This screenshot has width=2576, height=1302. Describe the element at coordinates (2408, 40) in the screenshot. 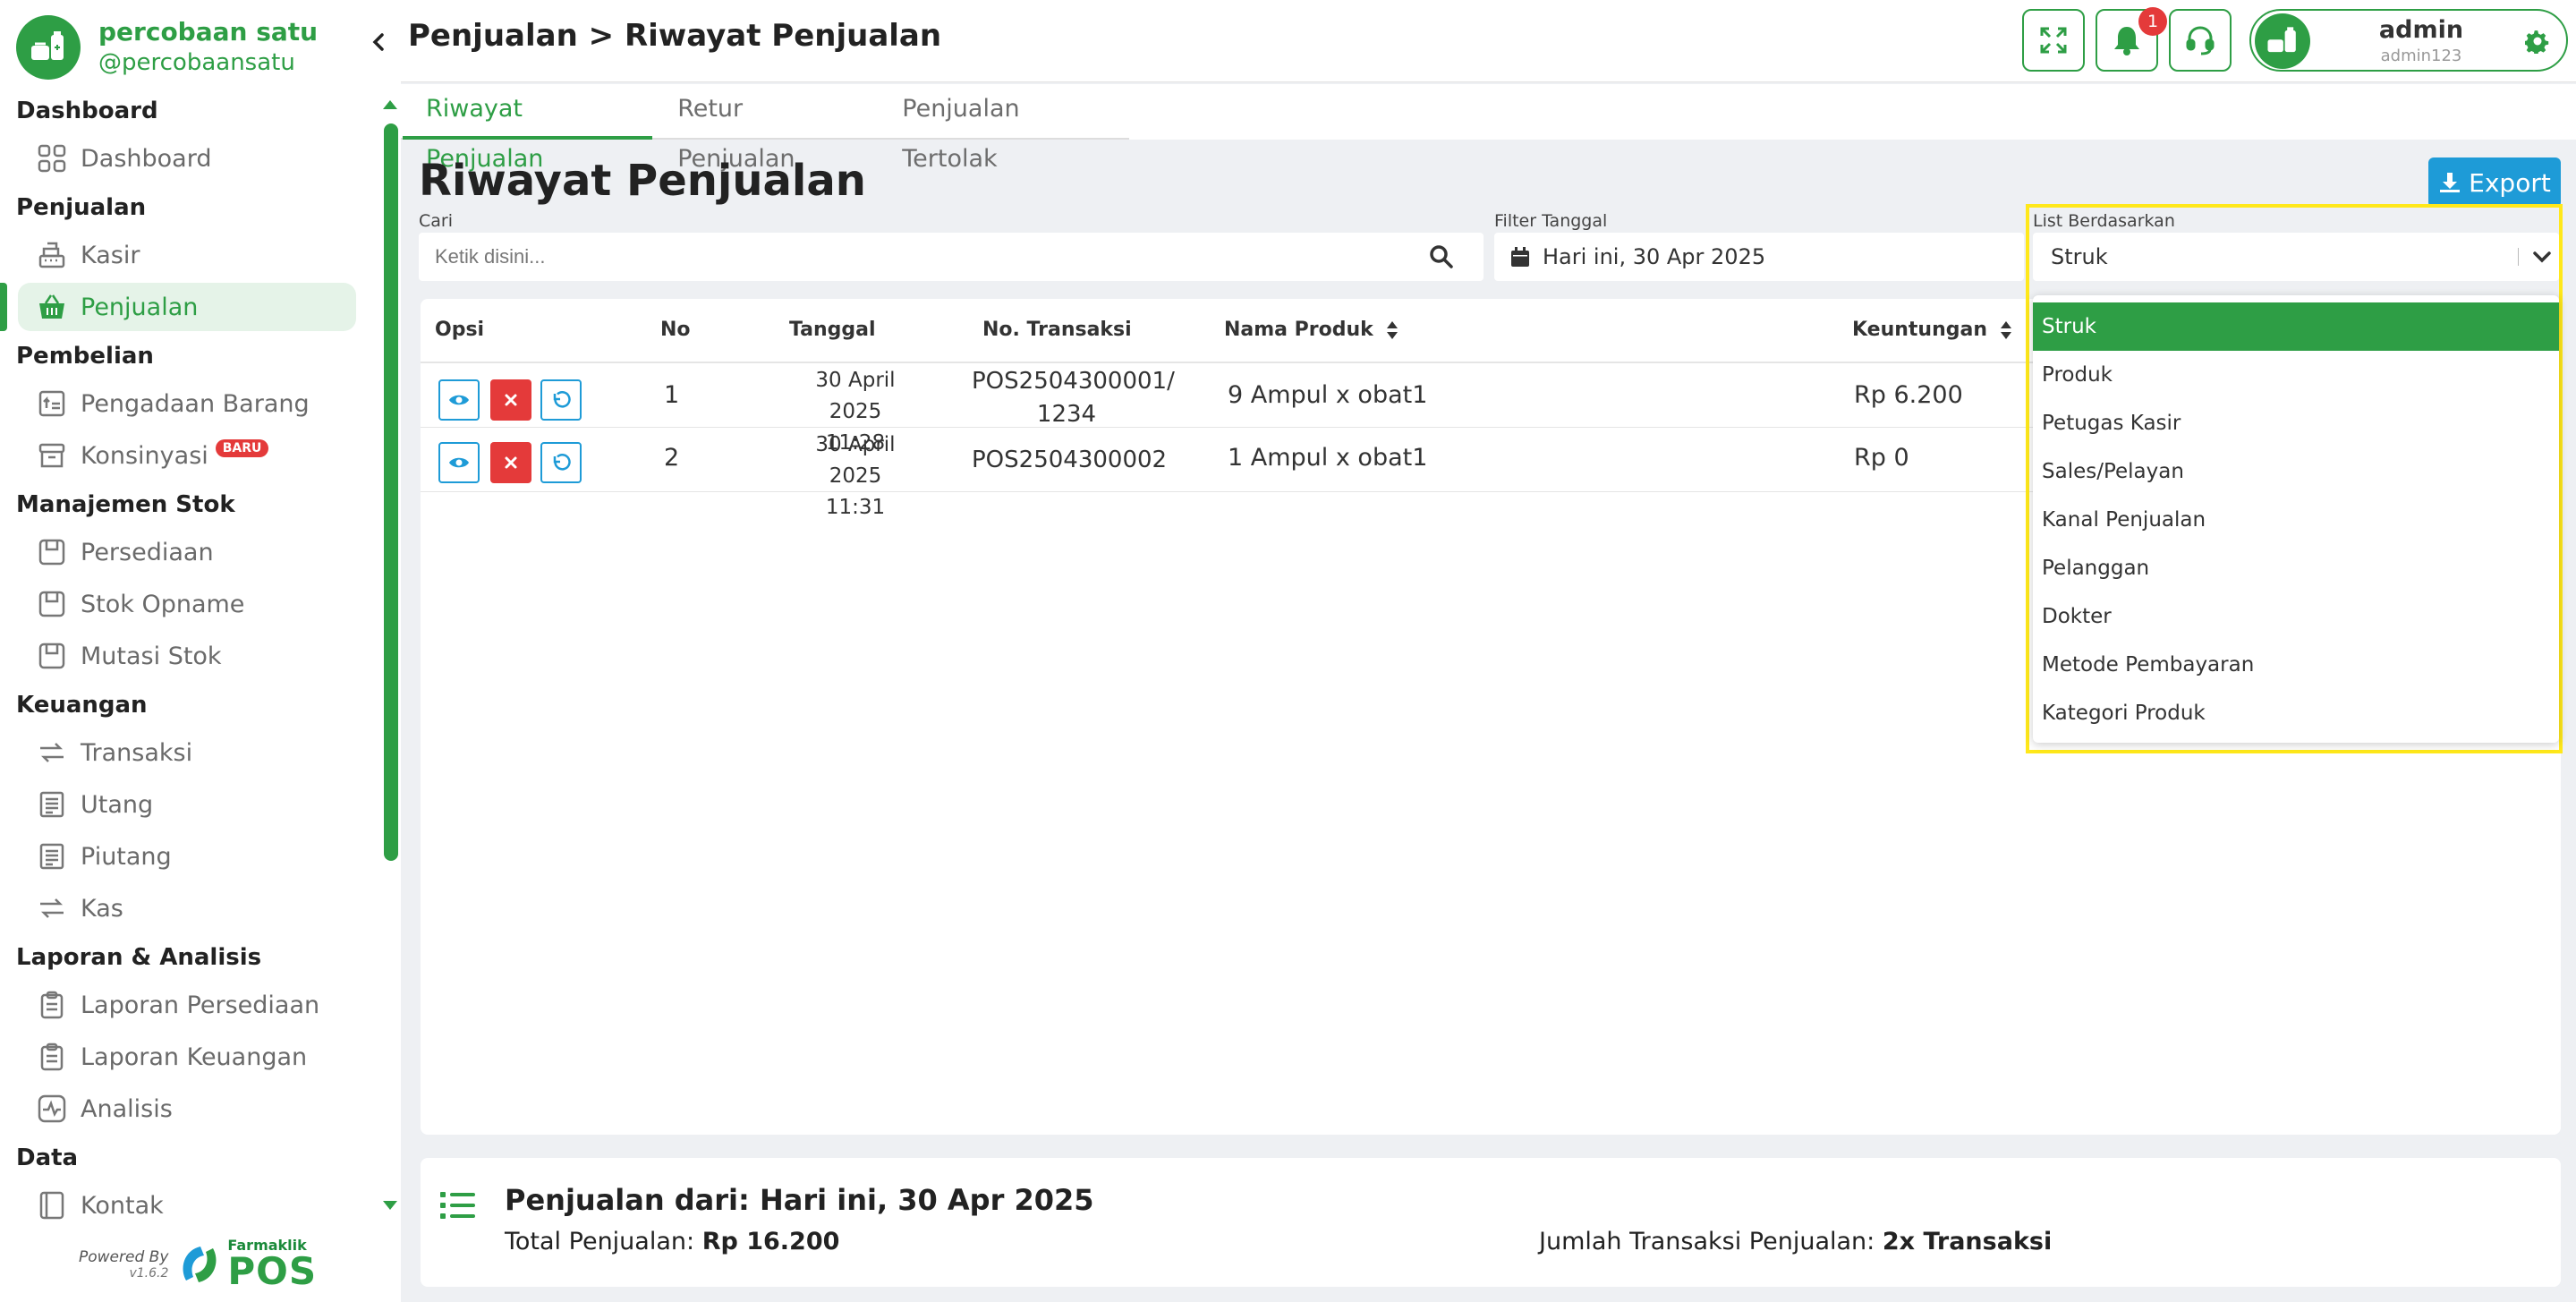

I see `user-profile-box: admin admin123` at that location.